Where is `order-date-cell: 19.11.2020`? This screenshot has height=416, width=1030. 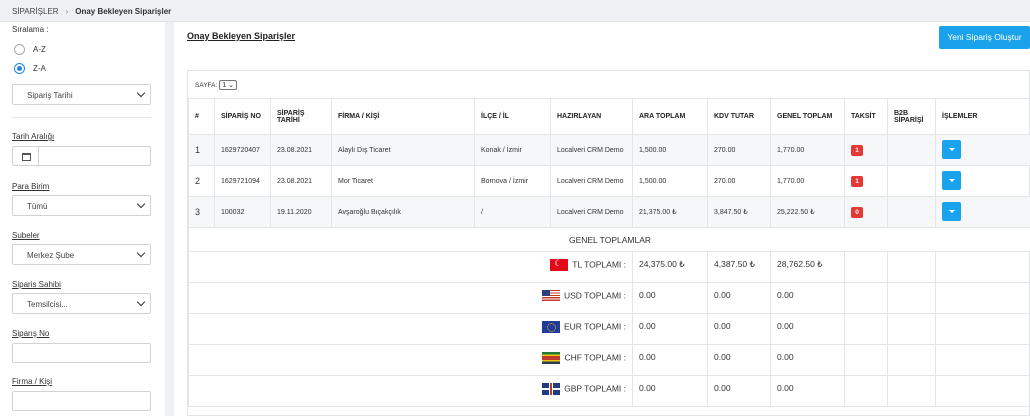 order-date-cell: 19.11.2020 is located at coordinates (301, 212).